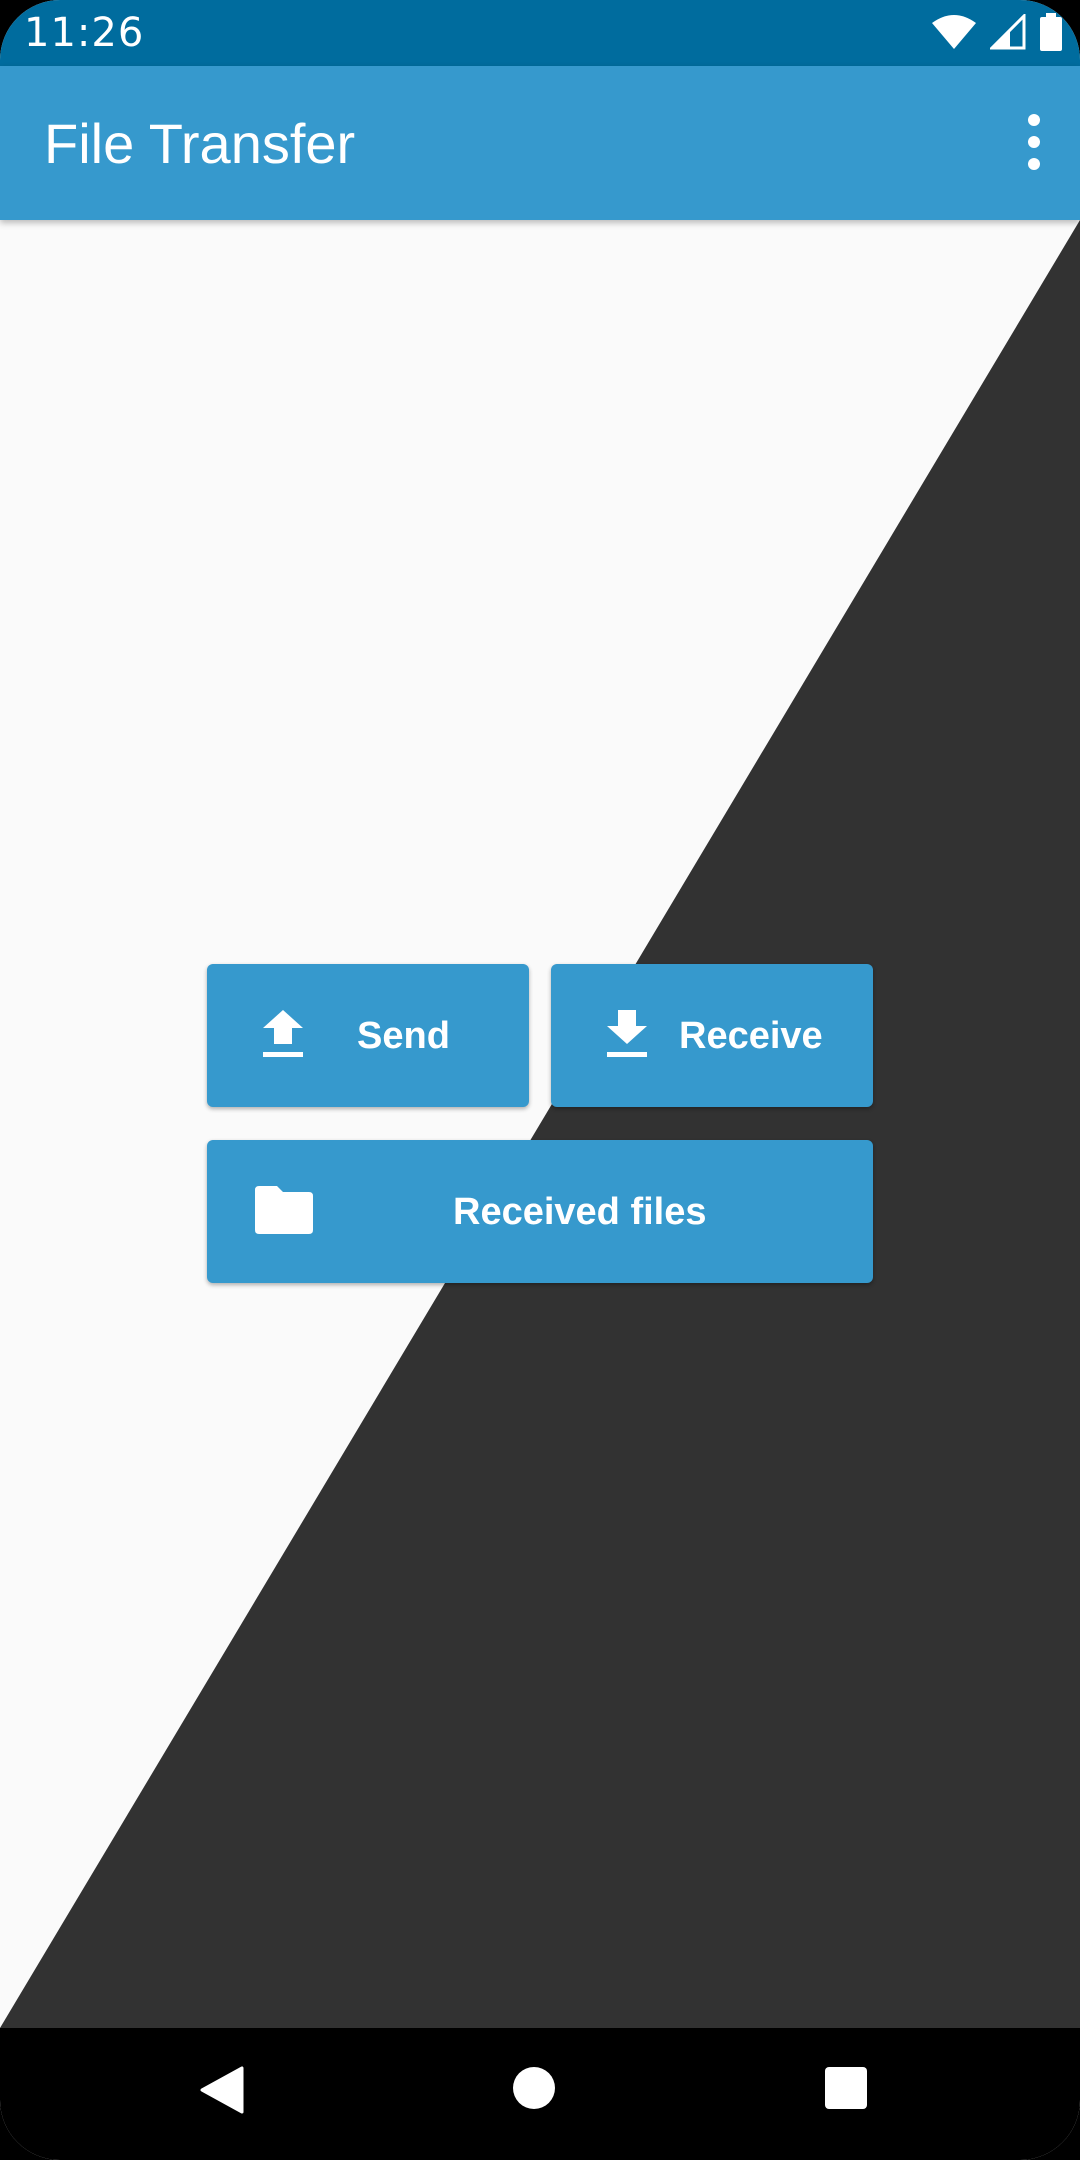 Image resolution: width=1080 pixels, height=2160 pixels. Describe the element at coordinates (228, 2094) in the screenshot. I see `back-icon` at that location.